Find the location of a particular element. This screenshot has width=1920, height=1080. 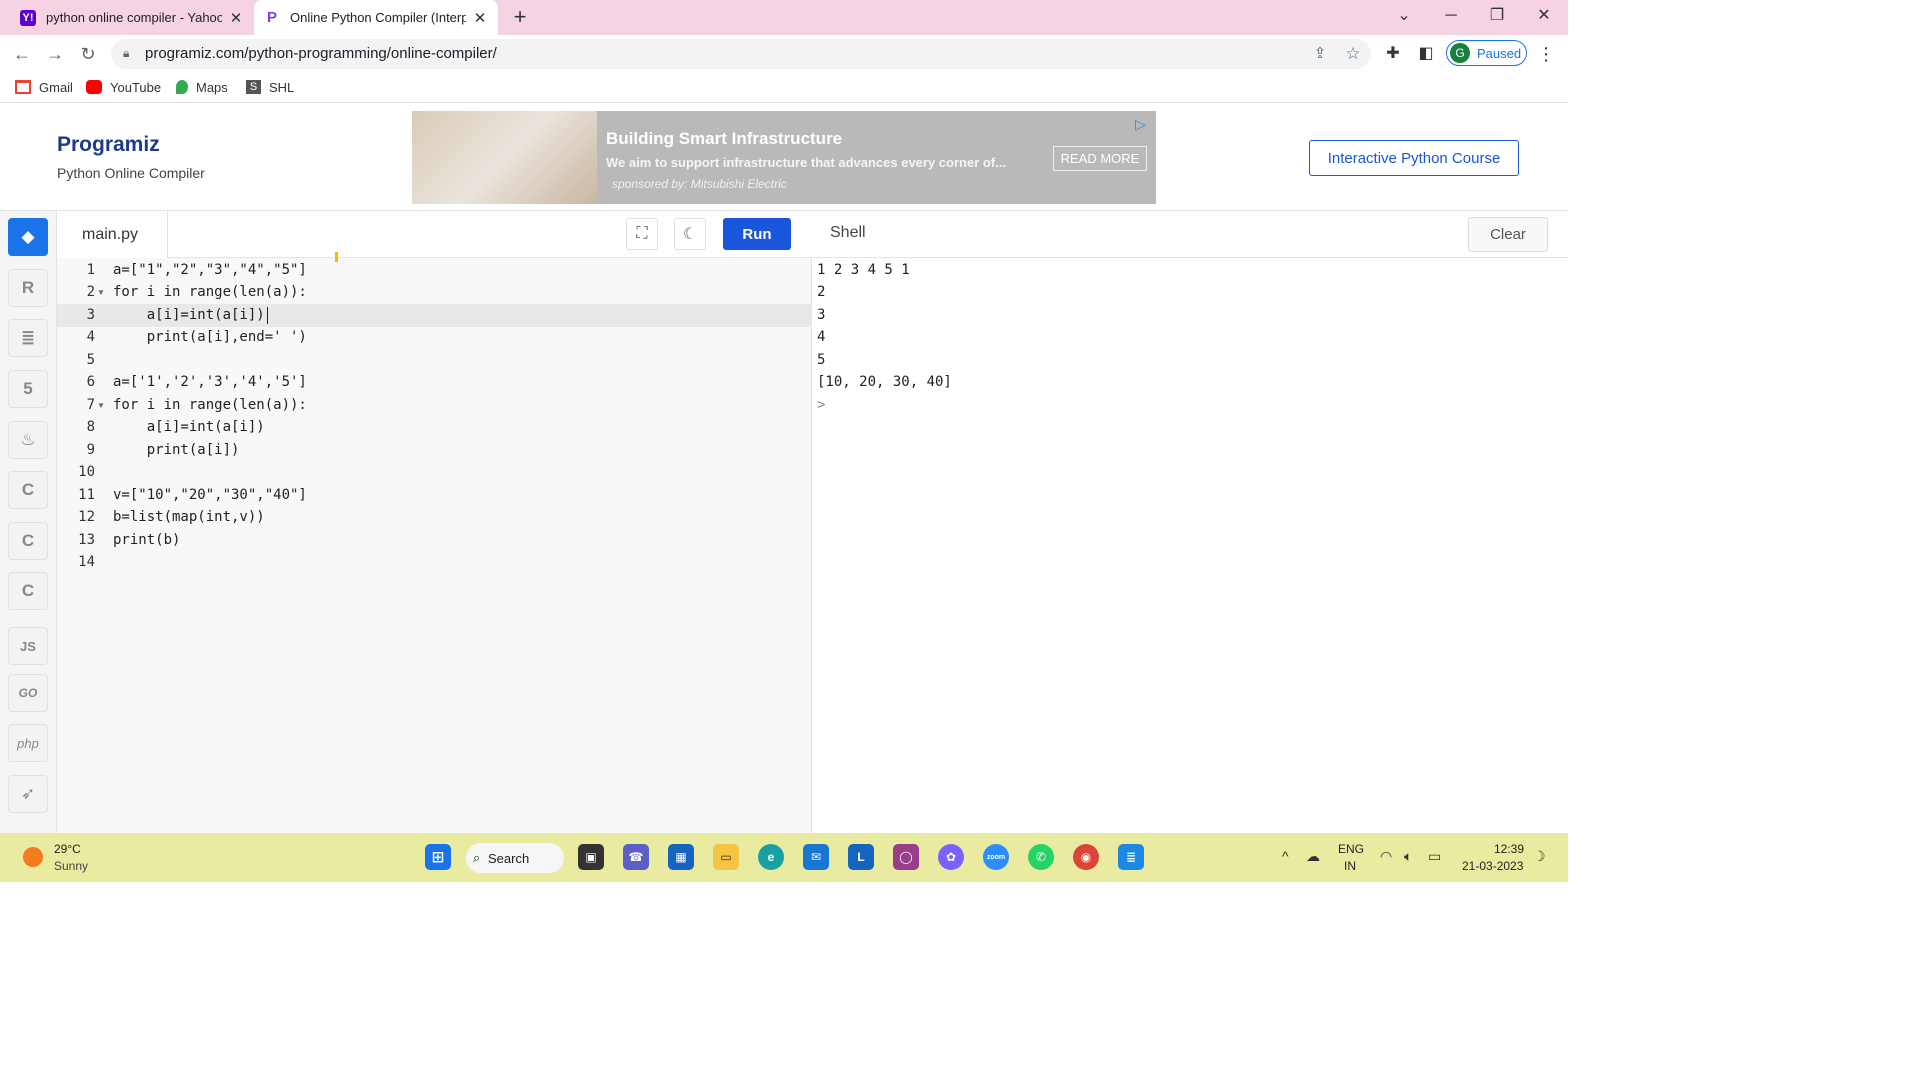

swift-icon: ➶ is located at coordinates (28, 794).